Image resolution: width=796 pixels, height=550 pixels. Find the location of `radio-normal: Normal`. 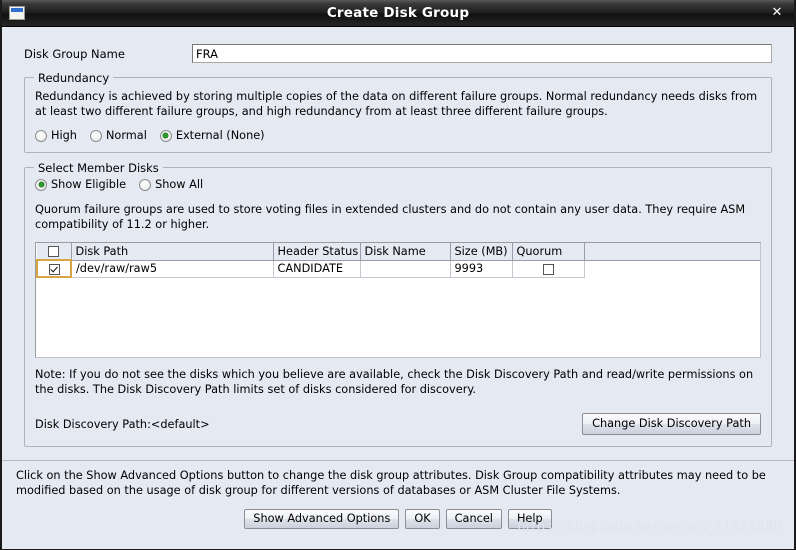

radio-normal: Normal is located at coordinates (118, 135).